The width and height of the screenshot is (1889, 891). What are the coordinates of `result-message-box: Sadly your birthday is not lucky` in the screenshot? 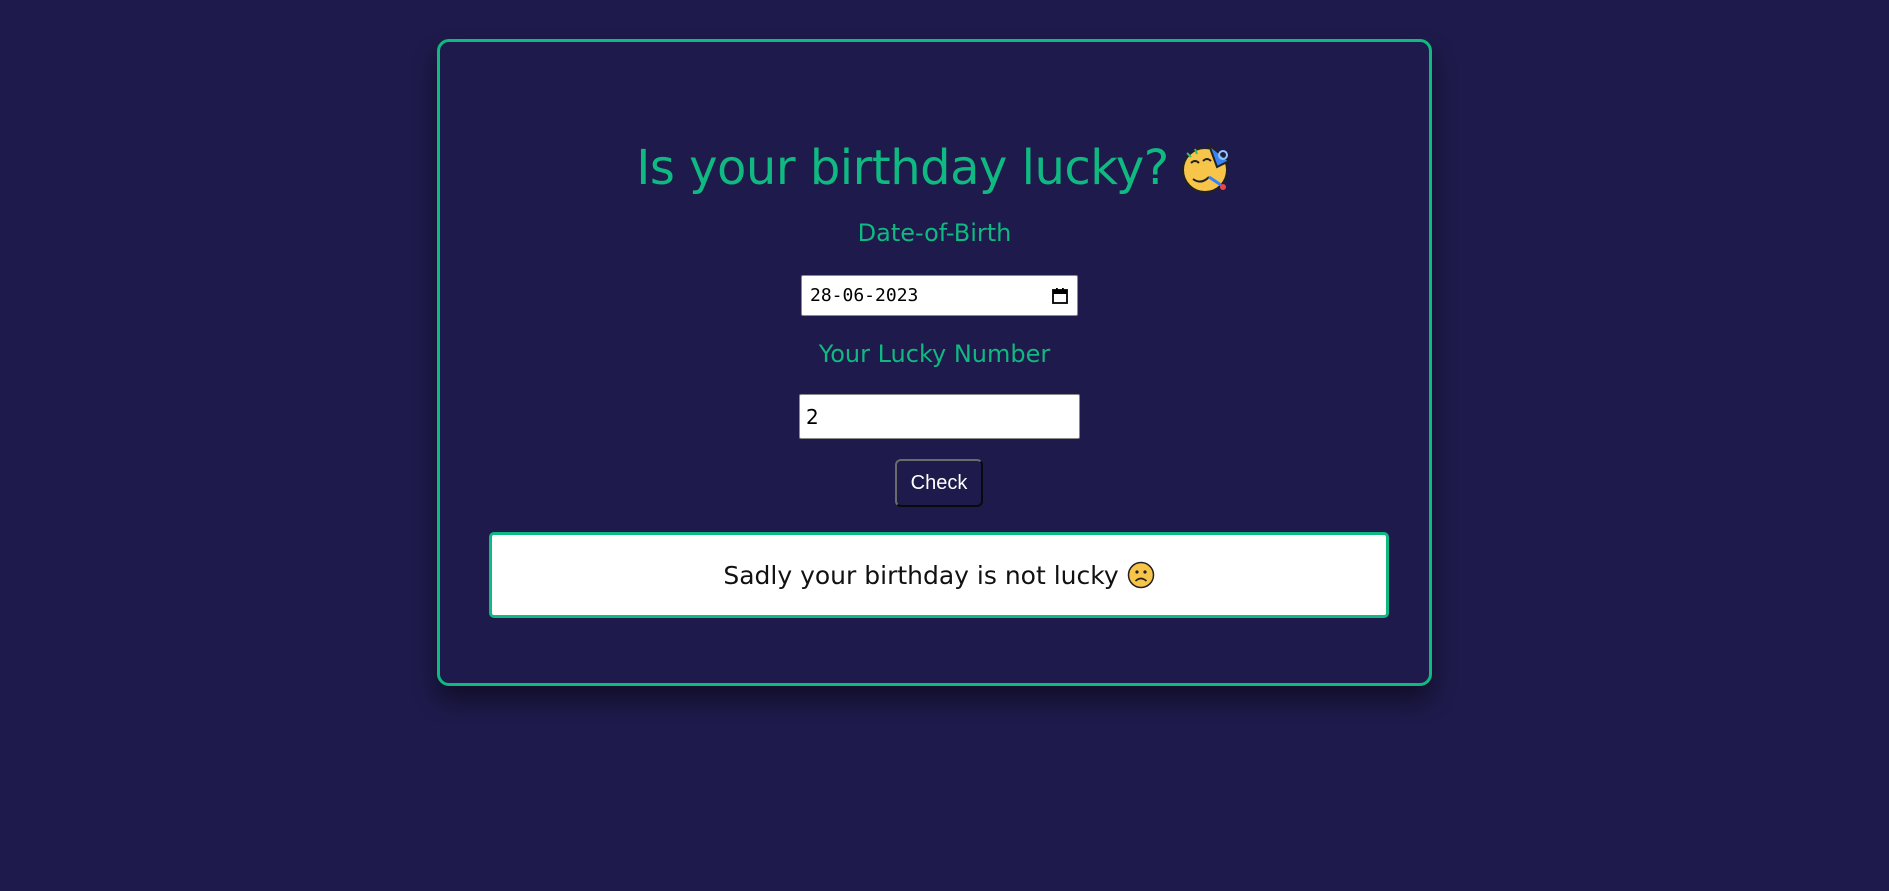 It's located at (939, 575).